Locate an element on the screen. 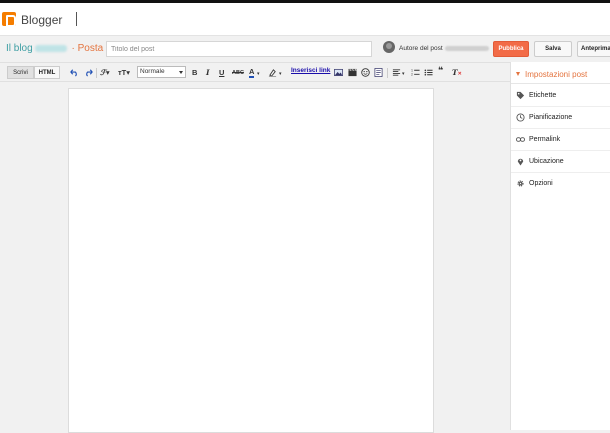 This screenshot has height=433, width=610. sidebar-item-options: Opzioni is located at coordinates (560, 184).